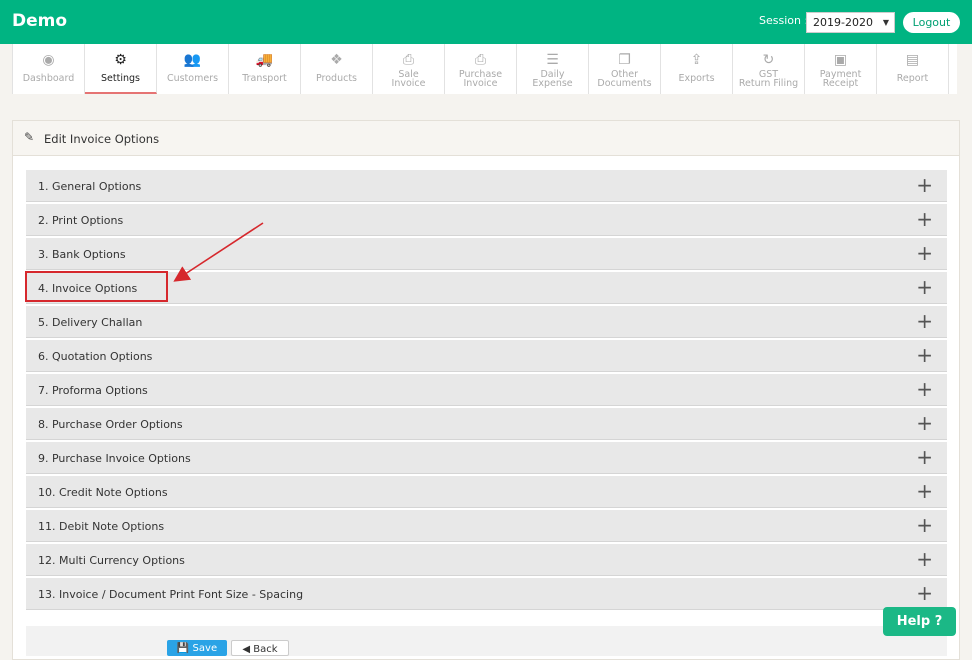 The image size is (972, 660). What do you see at coordinates (218, 252) in the screenshot?
I see `annotation-arrow` at bounding box center [218, 252].